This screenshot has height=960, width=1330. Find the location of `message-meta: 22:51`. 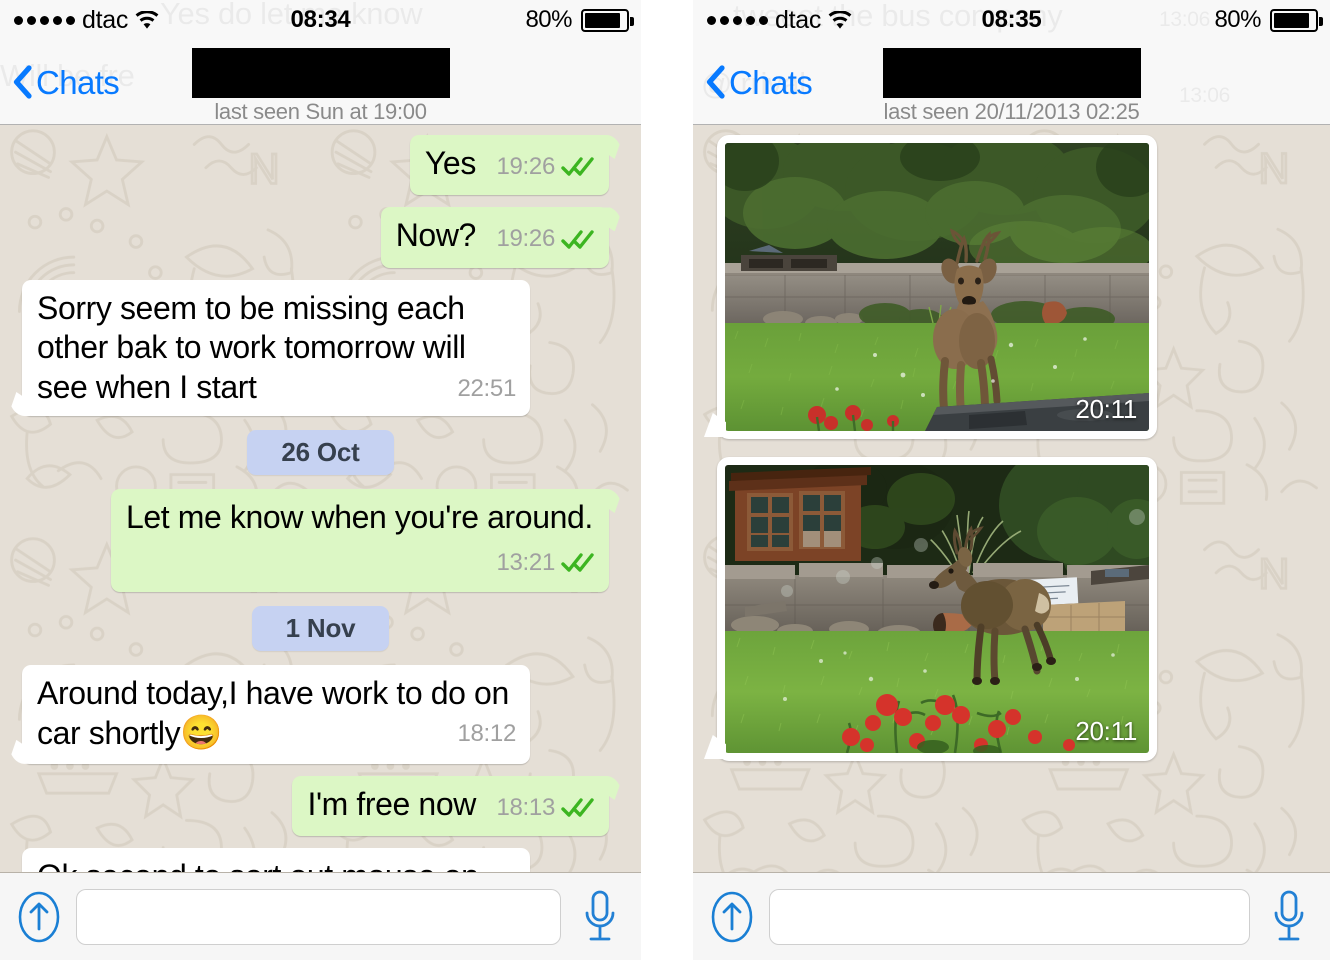

message-meta: 22:51 is located at coordinates (486, 389).